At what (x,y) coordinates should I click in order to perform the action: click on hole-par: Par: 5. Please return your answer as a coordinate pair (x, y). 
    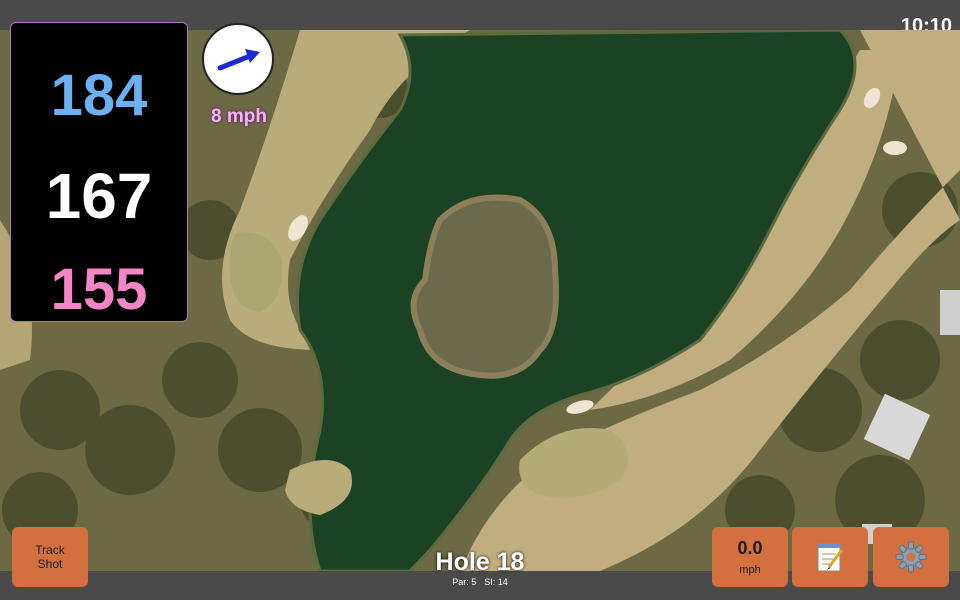
    Looking at the image, I should click on (464, 582).